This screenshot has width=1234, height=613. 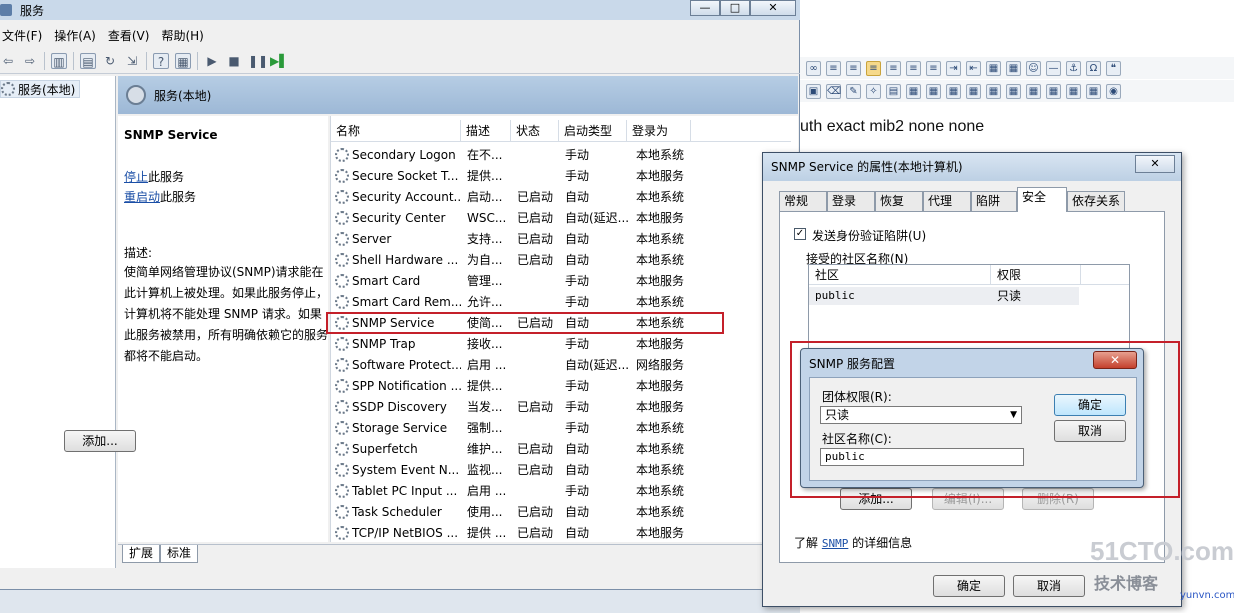 What do you see at coordinates (944, 296) in the screenshot?
I see `community-row: public 只读` at bounding box center [944, 296].